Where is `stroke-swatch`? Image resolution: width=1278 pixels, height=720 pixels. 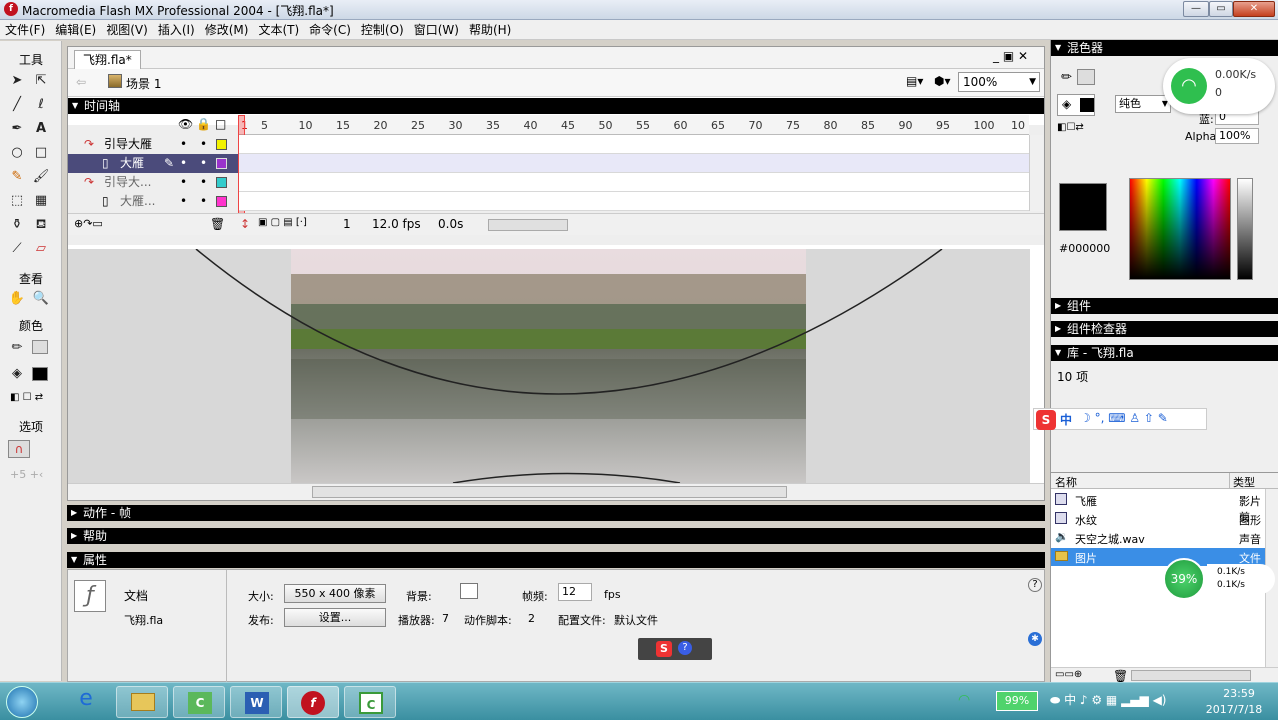 stroke-swatch is located at coordinates (1086, 77).